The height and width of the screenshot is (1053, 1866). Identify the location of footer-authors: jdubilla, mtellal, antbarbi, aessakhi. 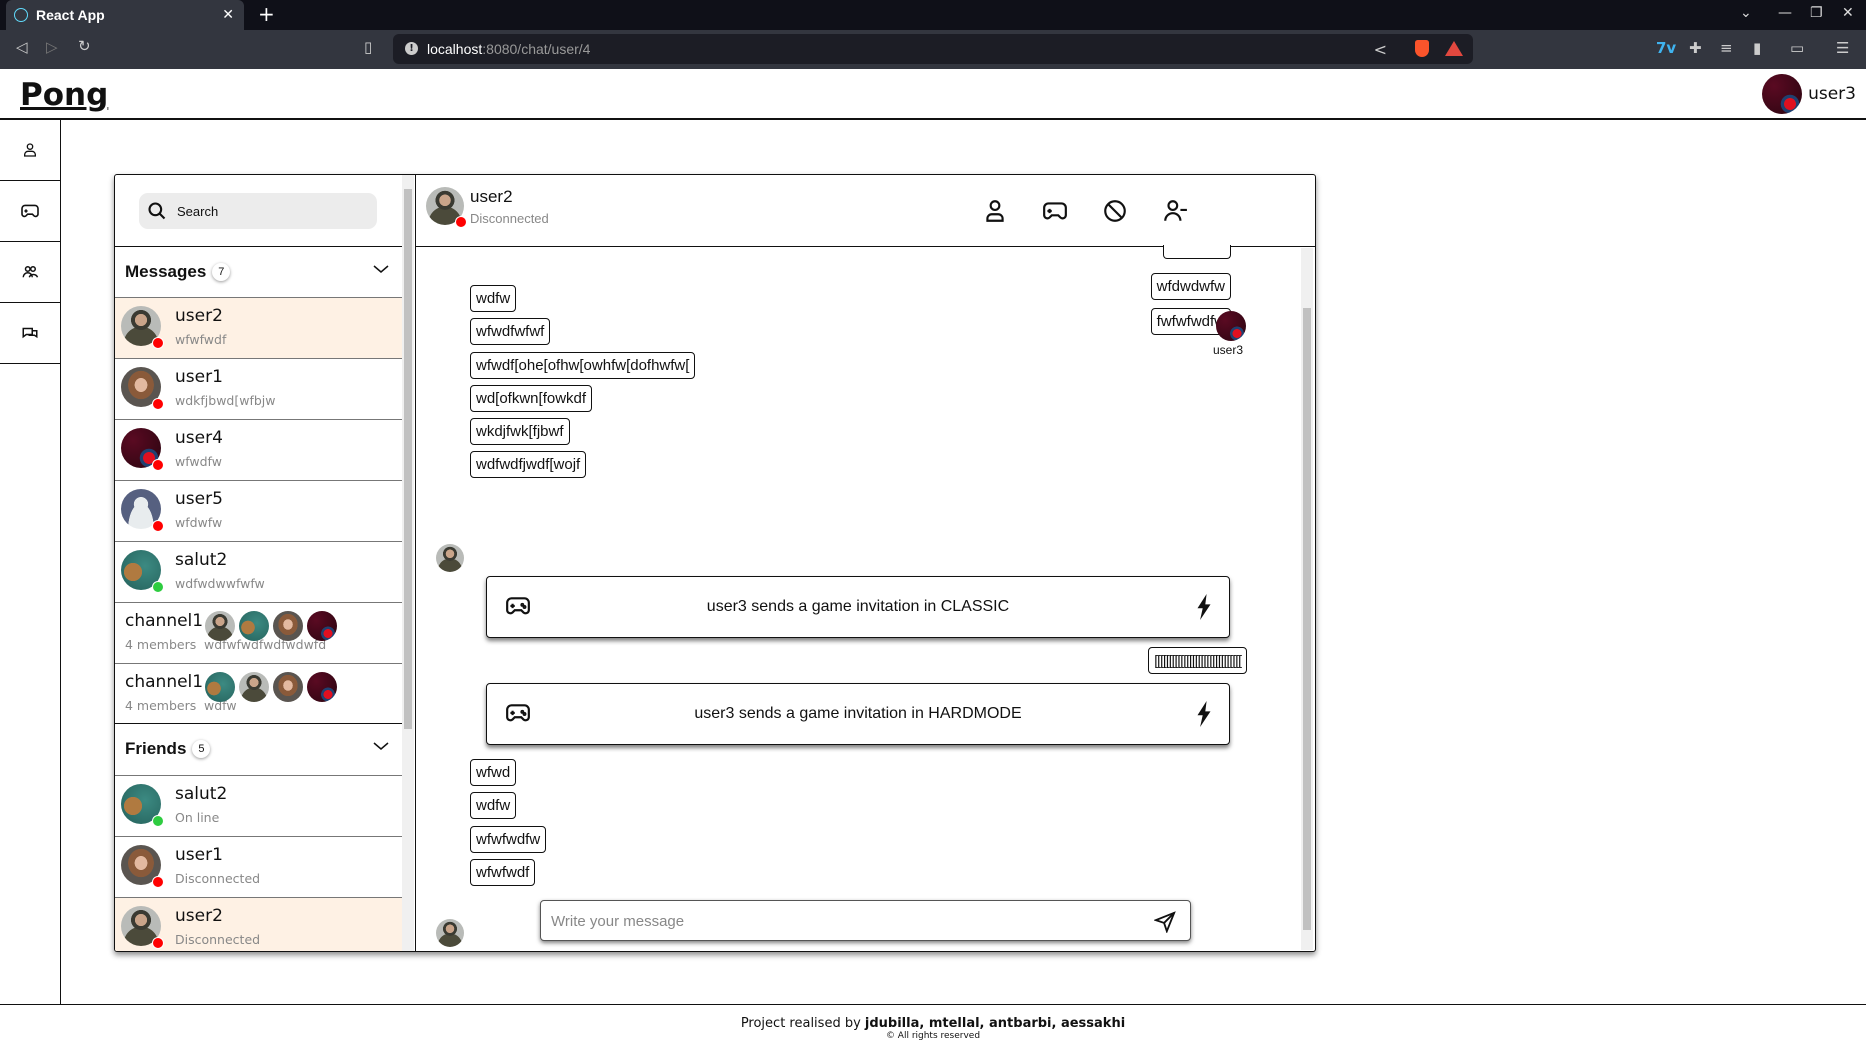
(995, 1023).